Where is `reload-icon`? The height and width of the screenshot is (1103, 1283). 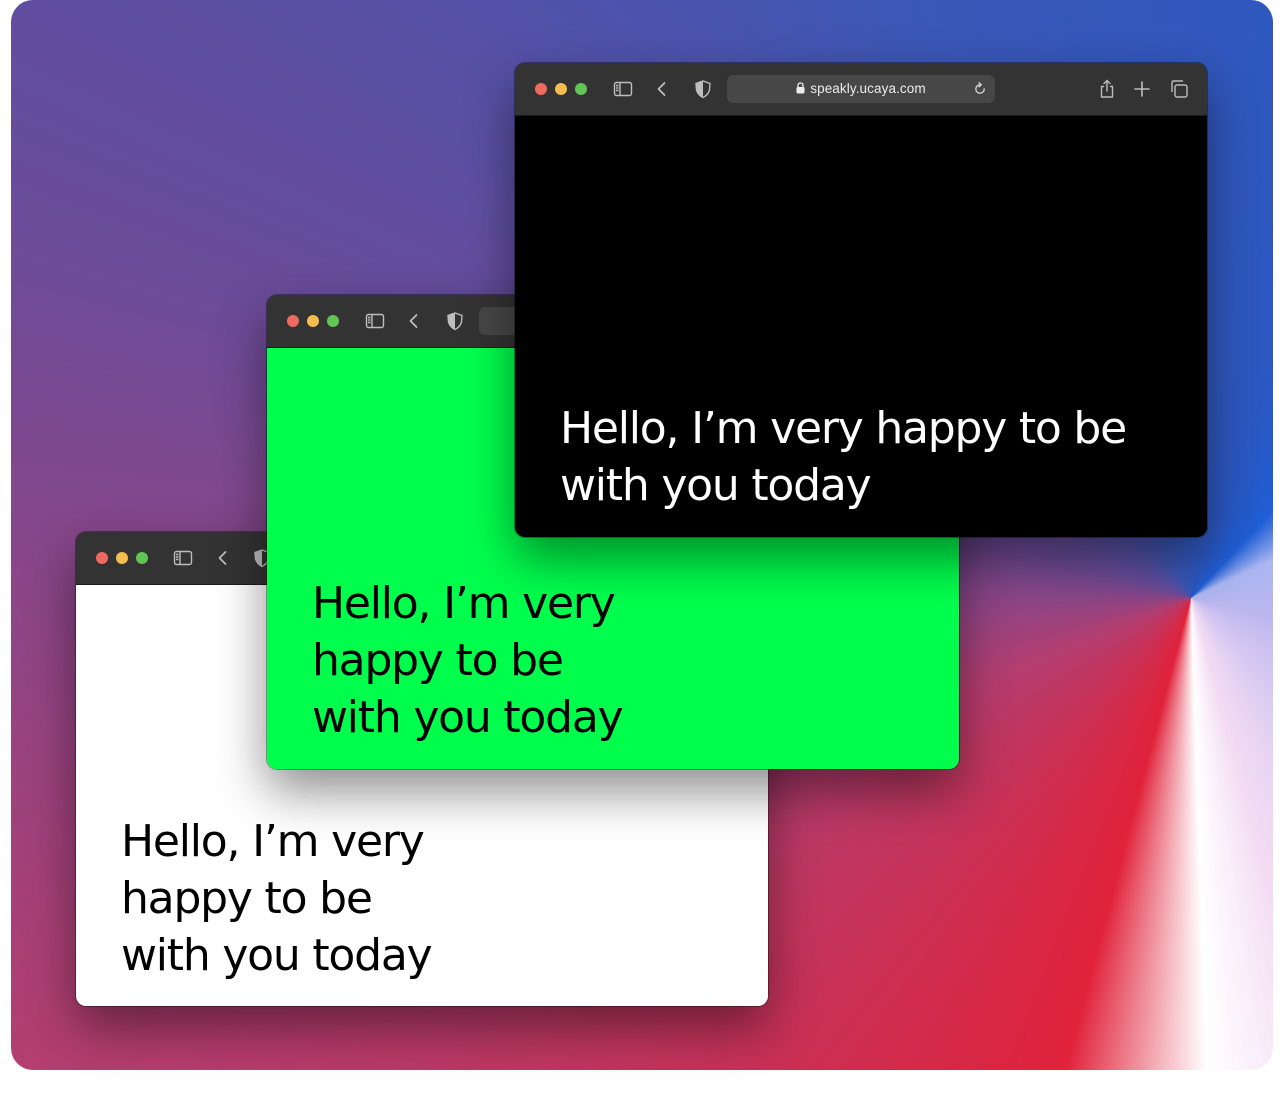 reload-icon is located at coordinates (980, 89).